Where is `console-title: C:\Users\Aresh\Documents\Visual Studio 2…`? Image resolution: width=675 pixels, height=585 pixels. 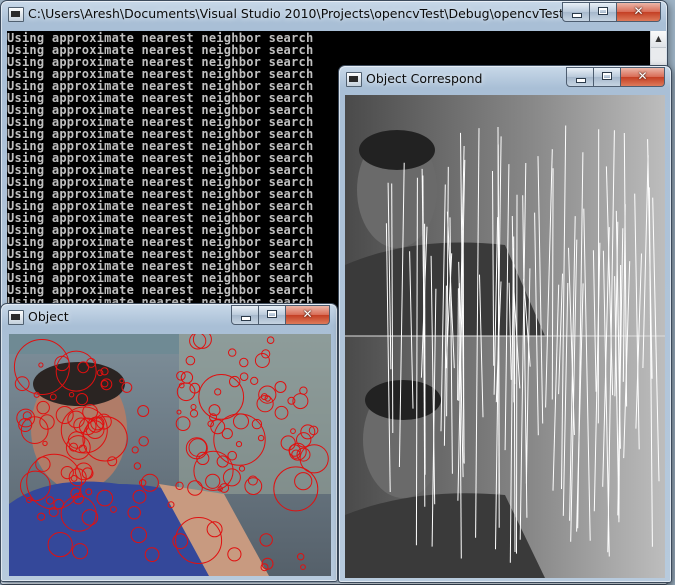 console-title: C:\Users\Aresh\Documents\Visual Studio 2… is located at coordinates (309, 13).